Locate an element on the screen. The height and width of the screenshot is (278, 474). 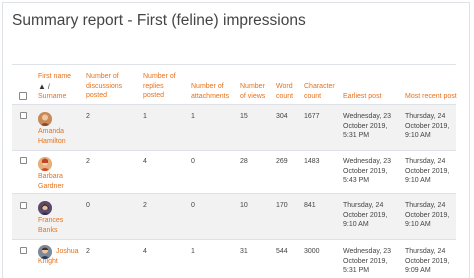
select-all-checkbox is located at coordinates (23, 96).